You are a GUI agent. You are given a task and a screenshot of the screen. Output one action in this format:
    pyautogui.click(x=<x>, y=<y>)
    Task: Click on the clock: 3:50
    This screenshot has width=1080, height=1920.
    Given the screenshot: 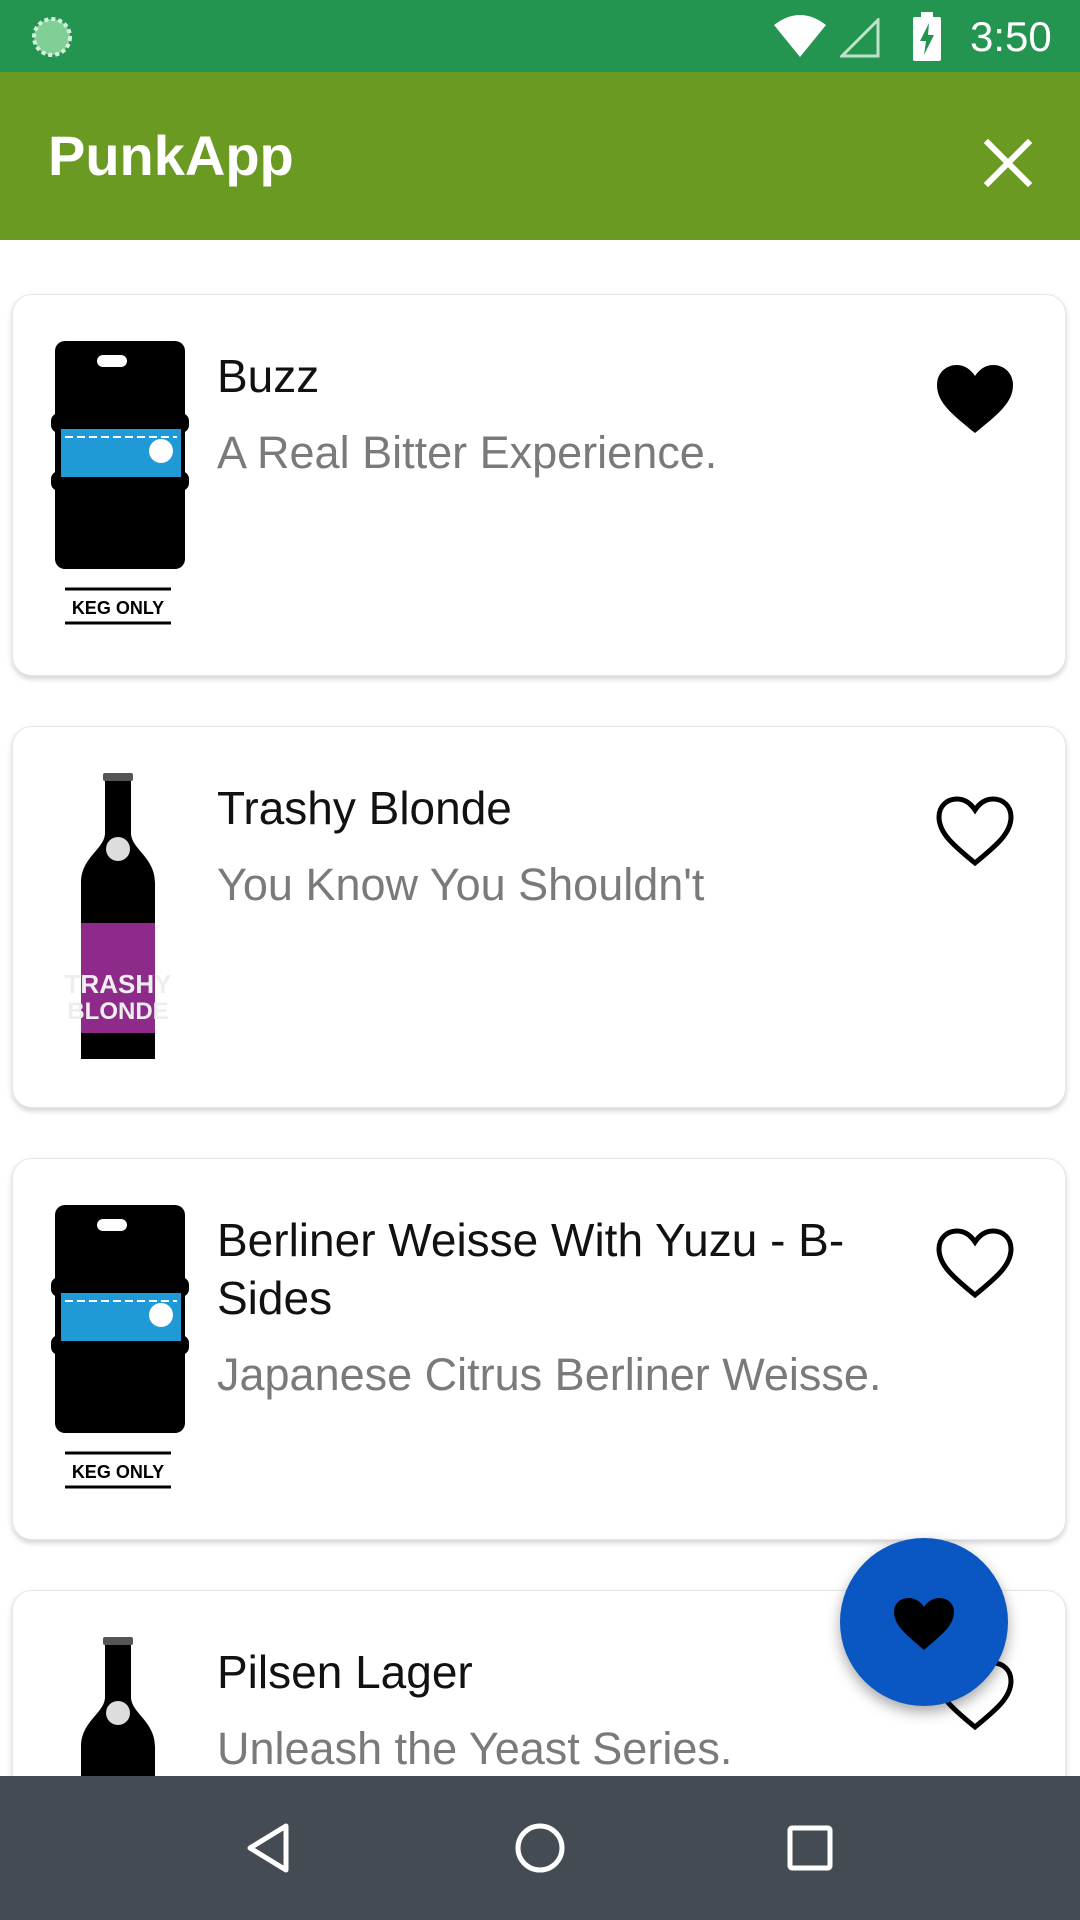 What is the action you would take?
    pyautogui.click(x=1011, y=36)
    